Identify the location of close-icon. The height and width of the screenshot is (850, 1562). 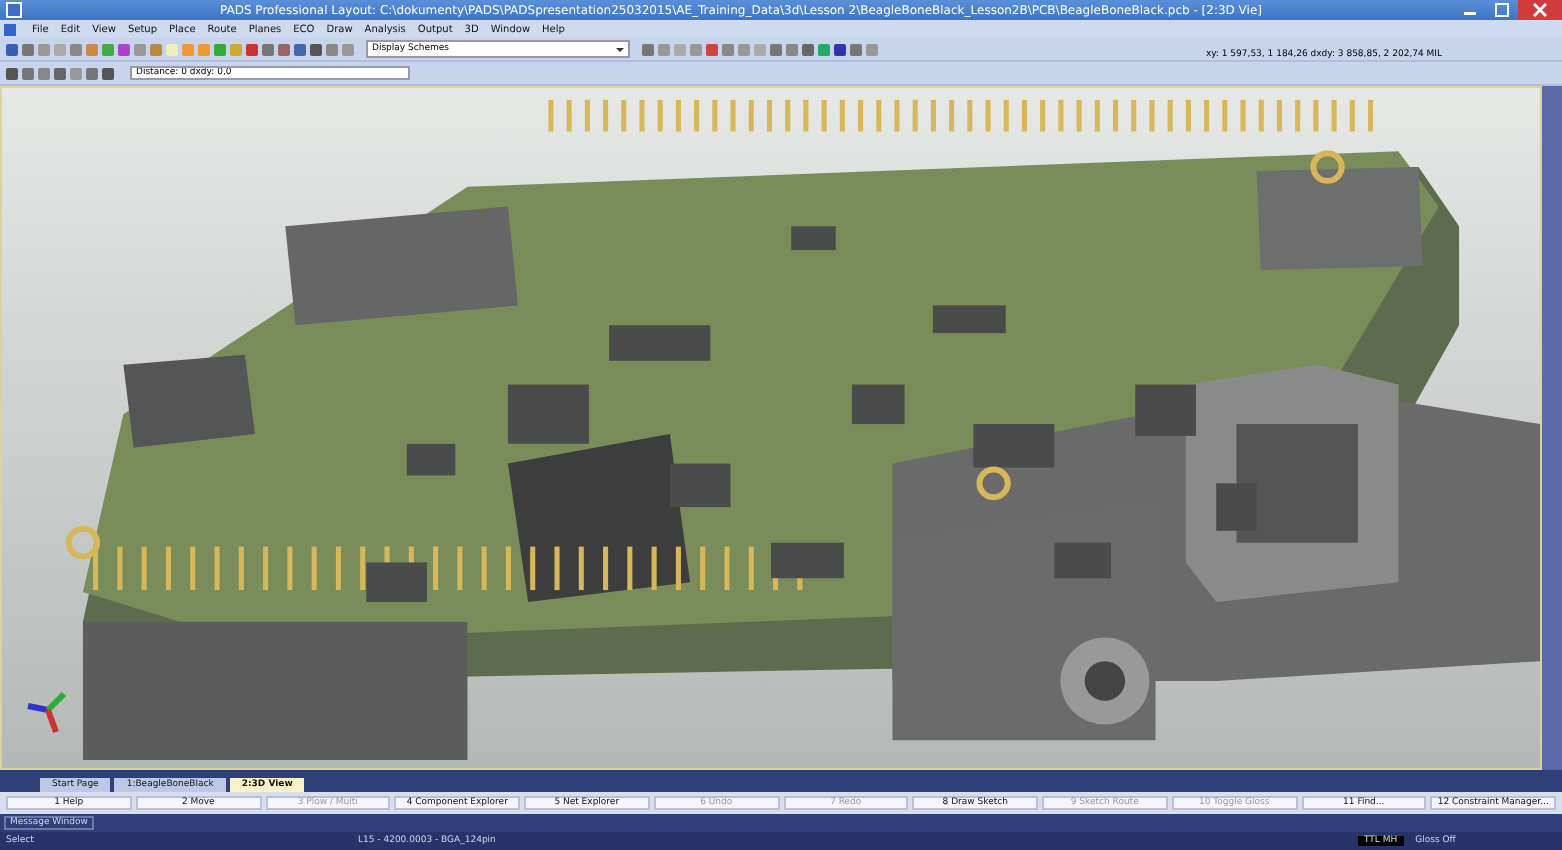
(1540, 10).